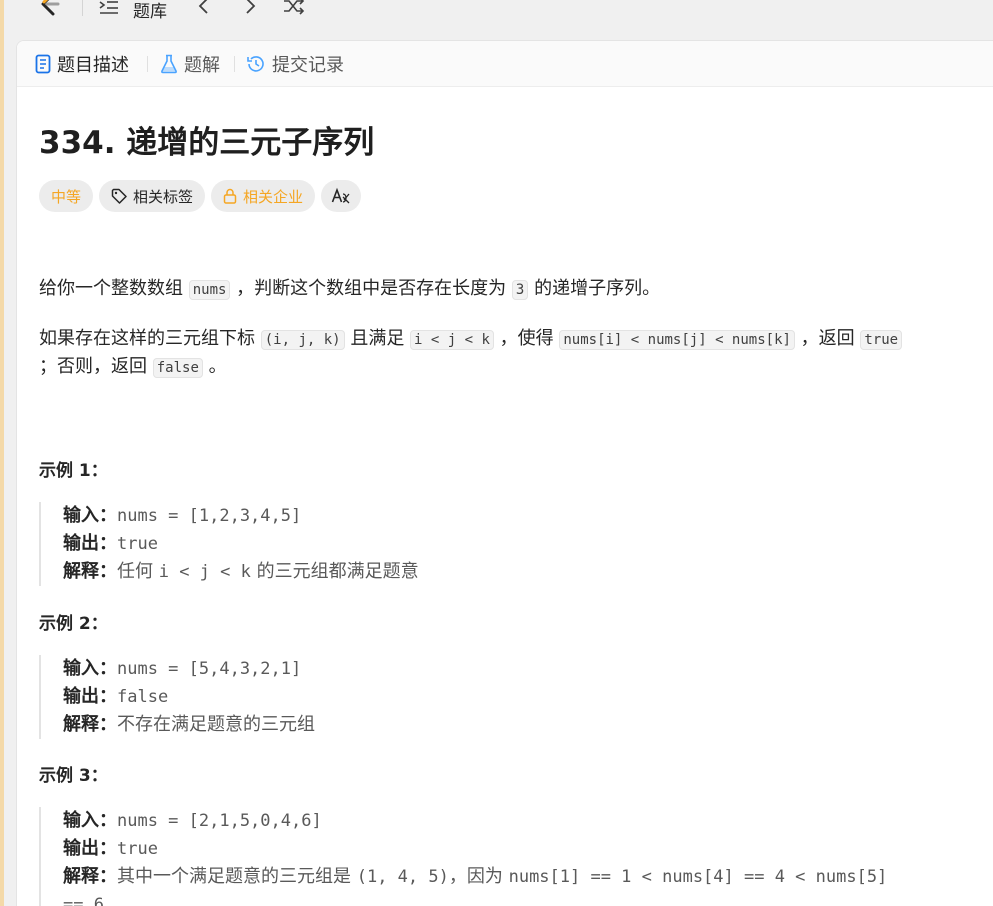 The height and width of the screenshot is (906, 993). What do you see at coordinates (334, 571) in the screenshot?
I see `explain-text: 的三元组都满足题意` at bounding box center [334, 571].